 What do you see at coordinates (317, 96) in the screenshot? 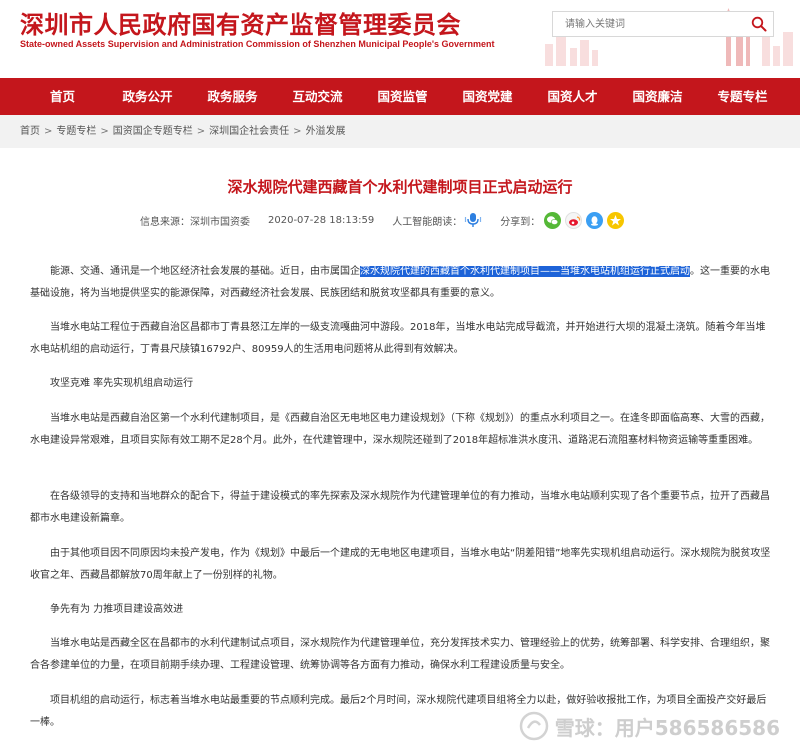
I see `nav-item-interaction: 互动交流` at bounding box center [317, 96].